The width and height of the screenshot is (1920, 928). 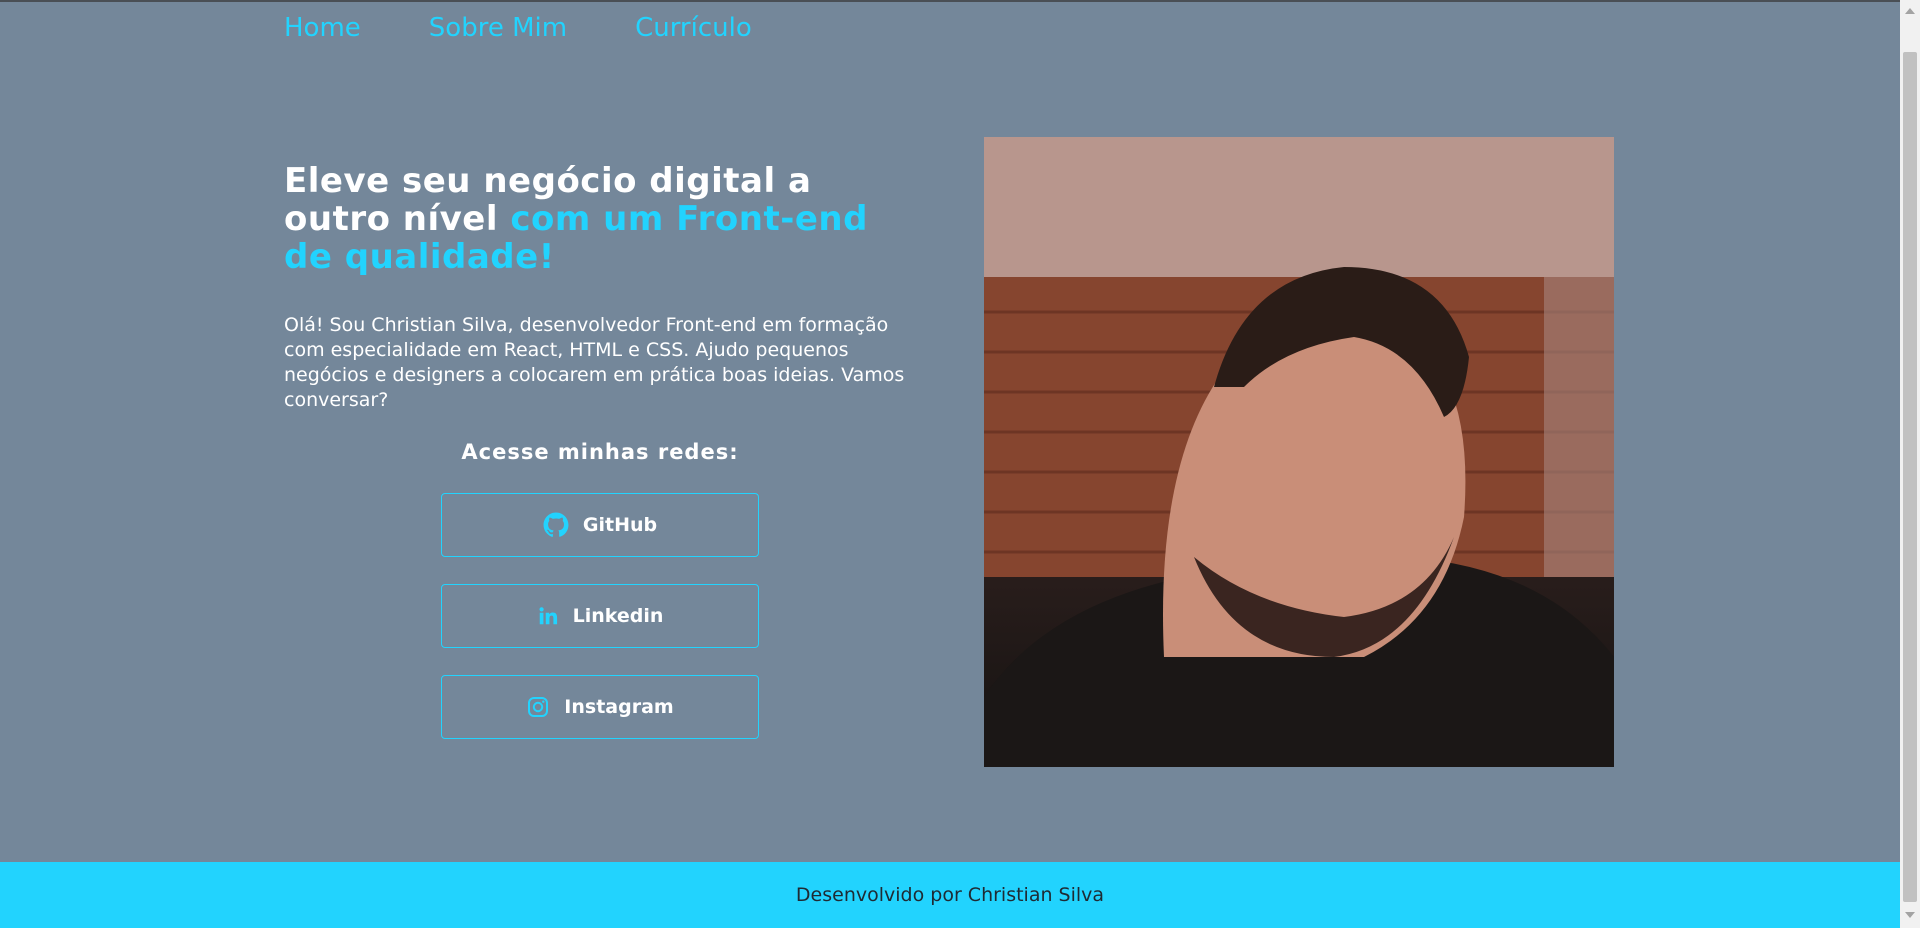 What do you see at coordinates (498, 28) in the screenshot?
I see `nav-about-link: Sobre Mim` at bounding box center [498, 28].